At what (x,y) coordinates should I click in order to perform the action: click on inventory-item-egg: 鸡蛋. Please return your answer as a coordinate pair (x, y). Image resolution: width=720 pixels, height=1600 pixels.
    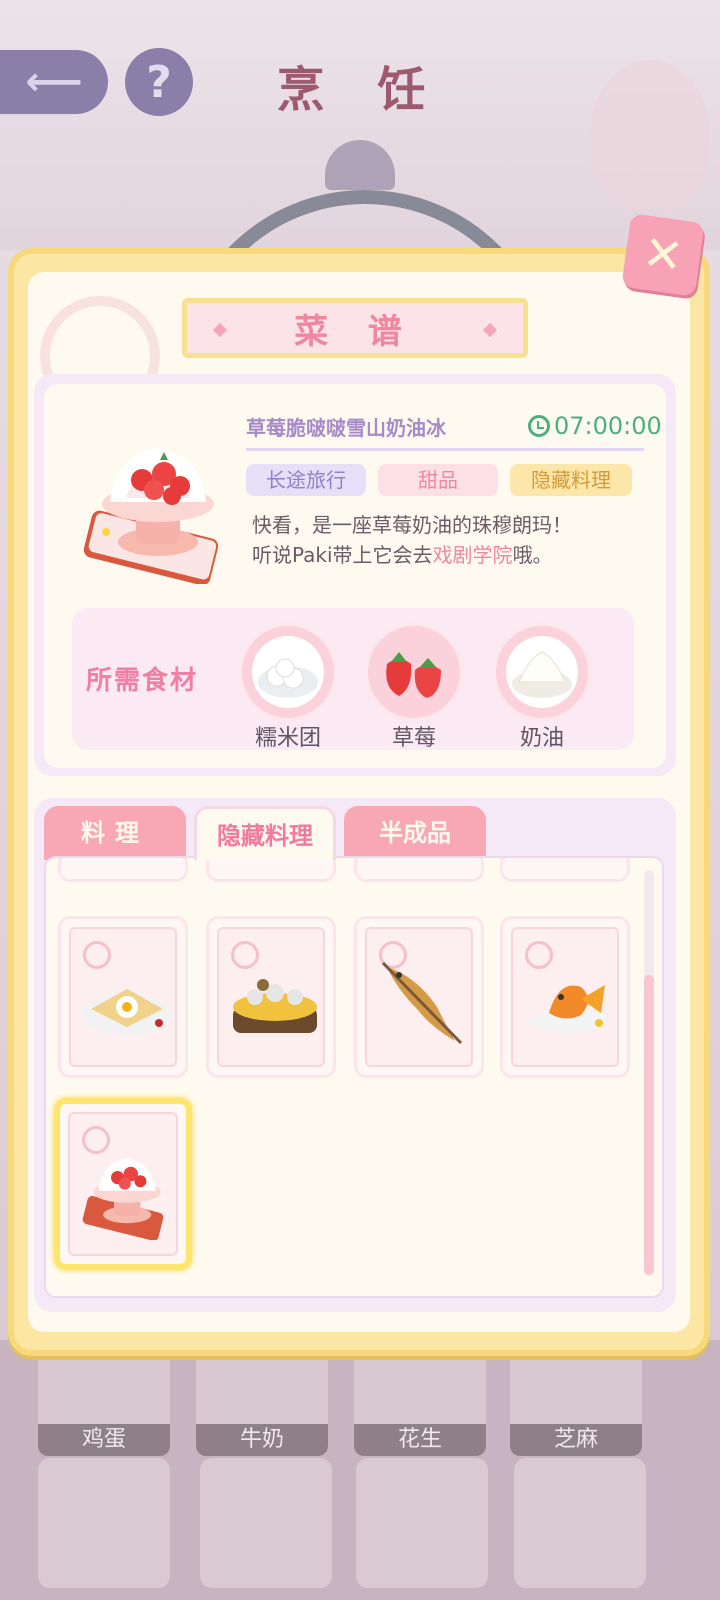
    Looking at the image, I should click on (104, 1401).